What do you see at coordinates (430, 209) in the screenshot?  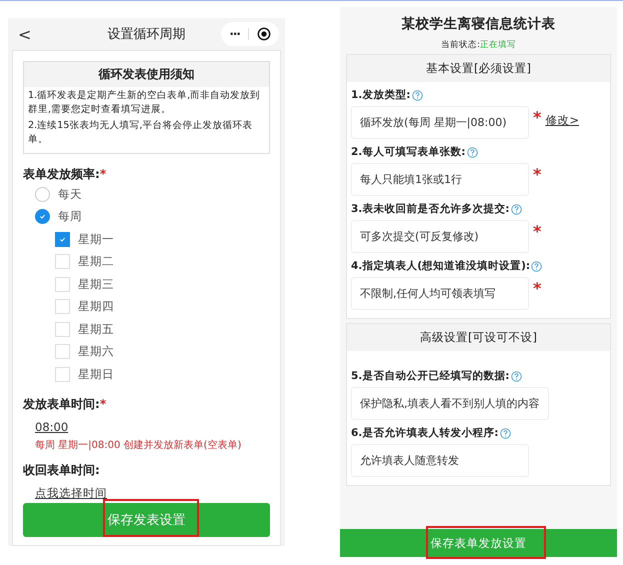 I see `field-label: 3.表未收回前是否允许多次提交:` at bounding box center [430, 209].